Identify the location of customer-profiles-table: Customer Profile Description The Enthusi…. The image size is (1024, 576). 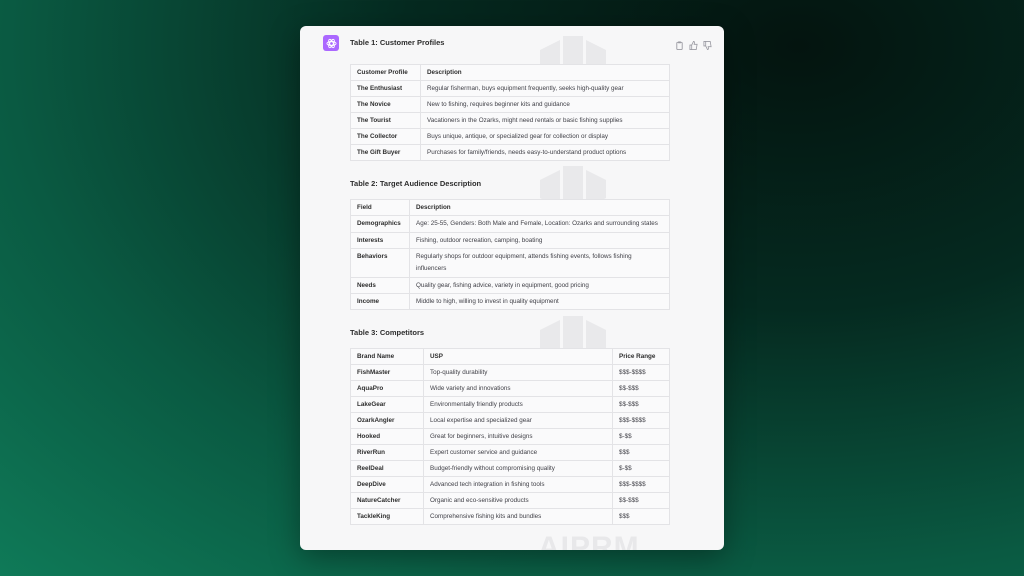
(510, 112).